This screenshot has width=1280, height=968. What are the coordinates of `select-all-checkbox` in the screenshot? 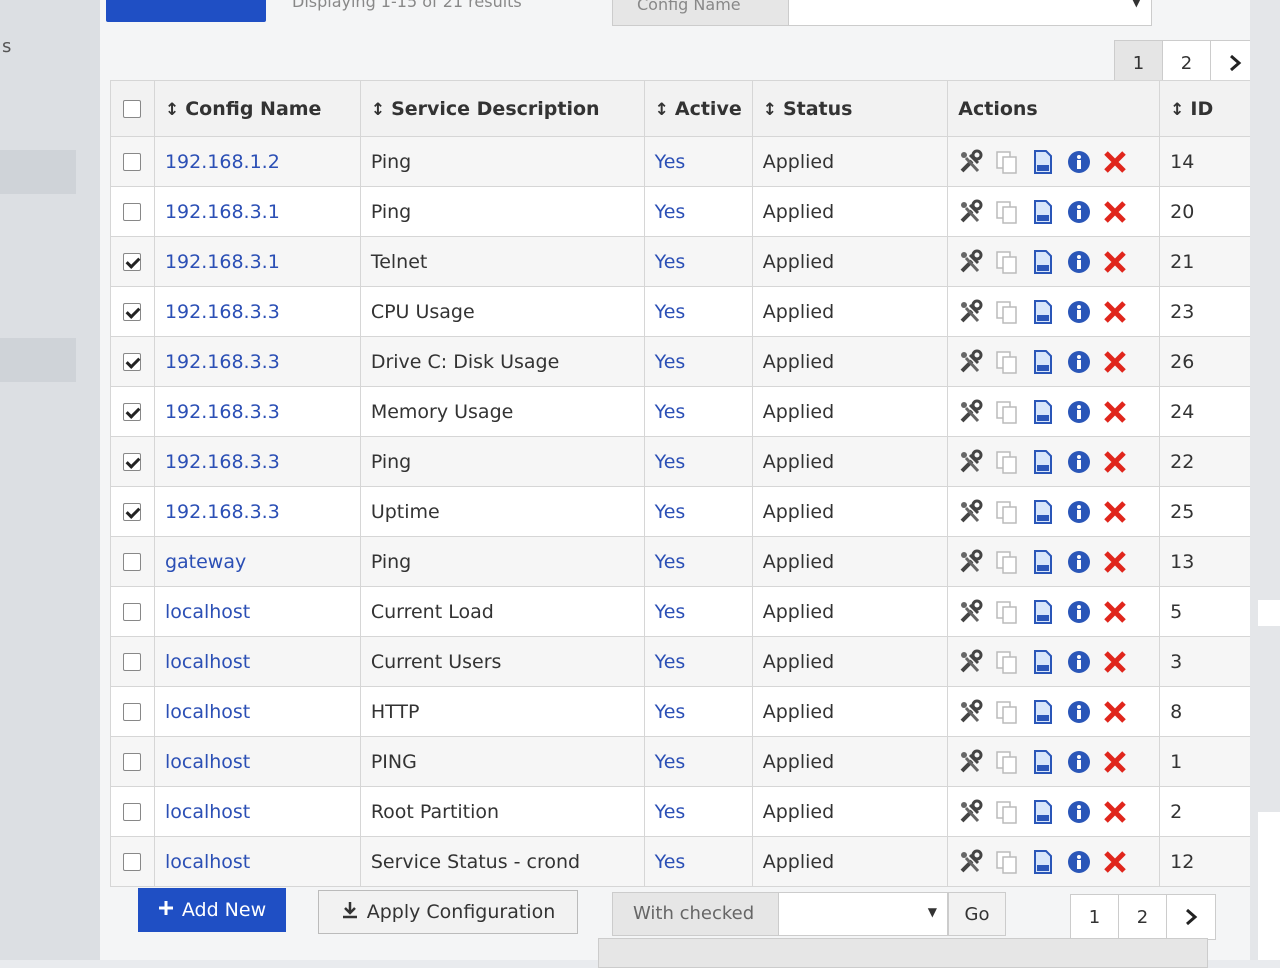 It's located at (132, 109).